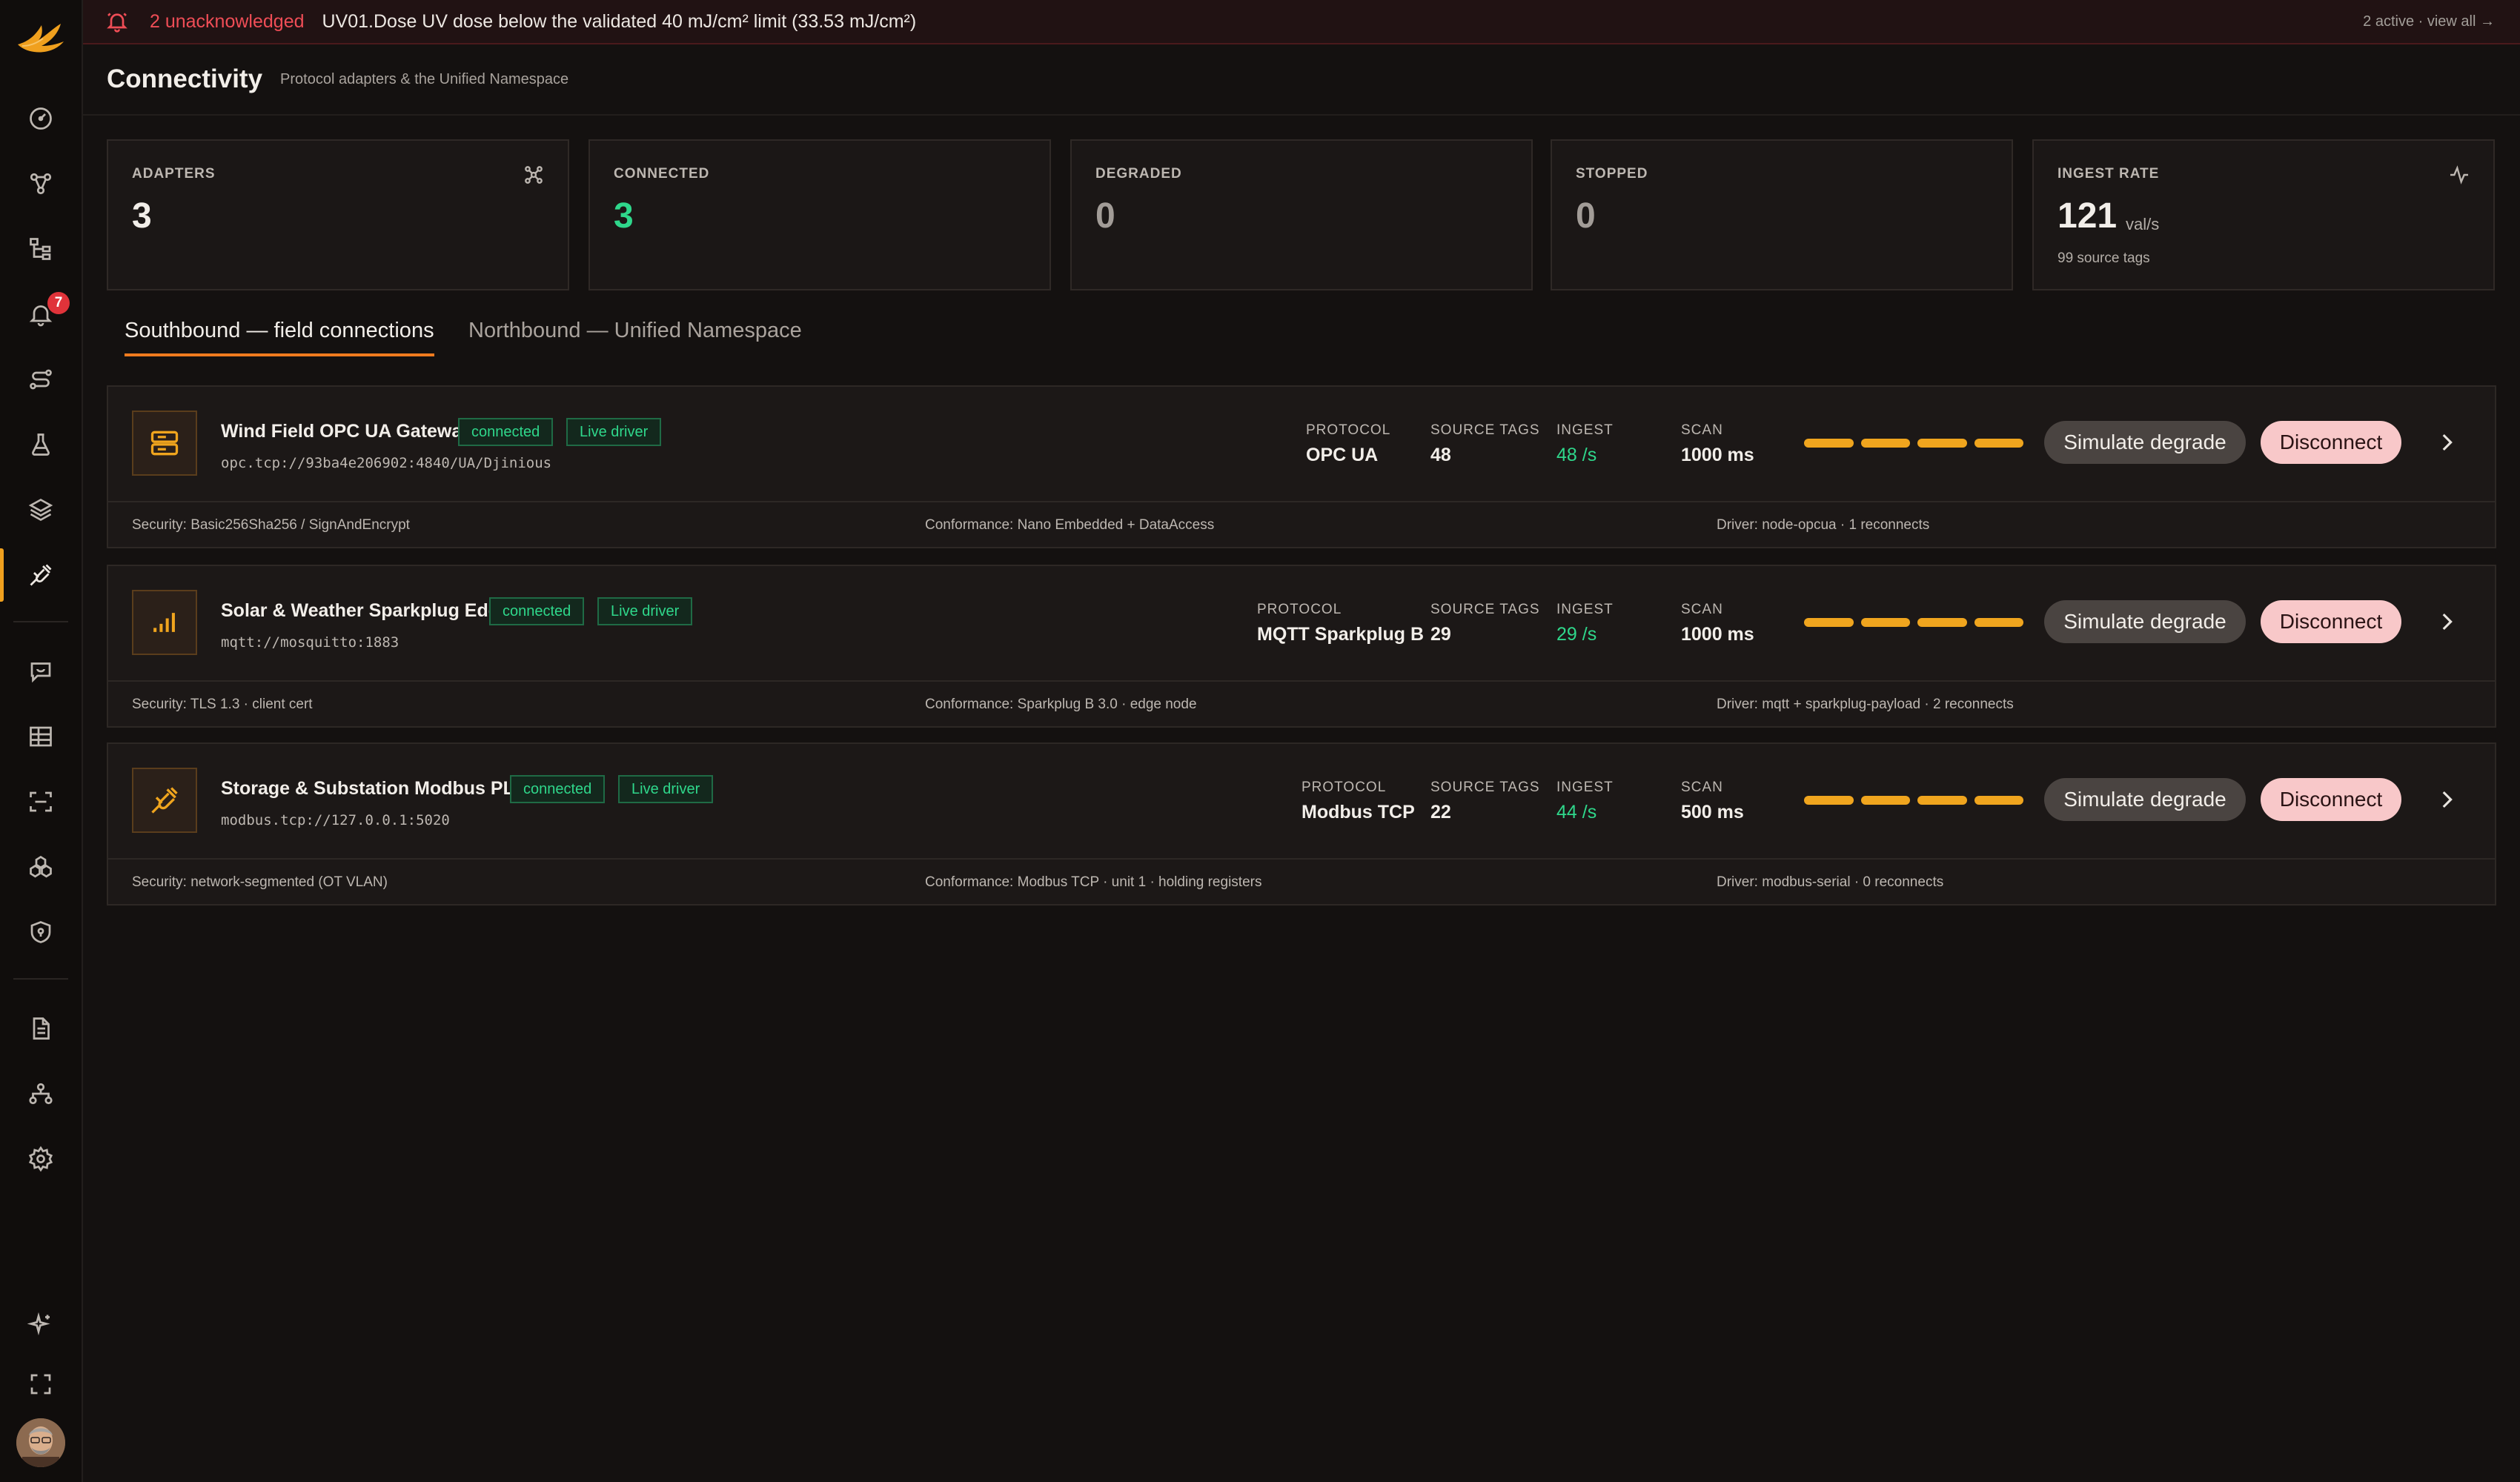 This screenshot has height=1482, width=2520. I want to click on nav-assistant, so click(41, 1325).